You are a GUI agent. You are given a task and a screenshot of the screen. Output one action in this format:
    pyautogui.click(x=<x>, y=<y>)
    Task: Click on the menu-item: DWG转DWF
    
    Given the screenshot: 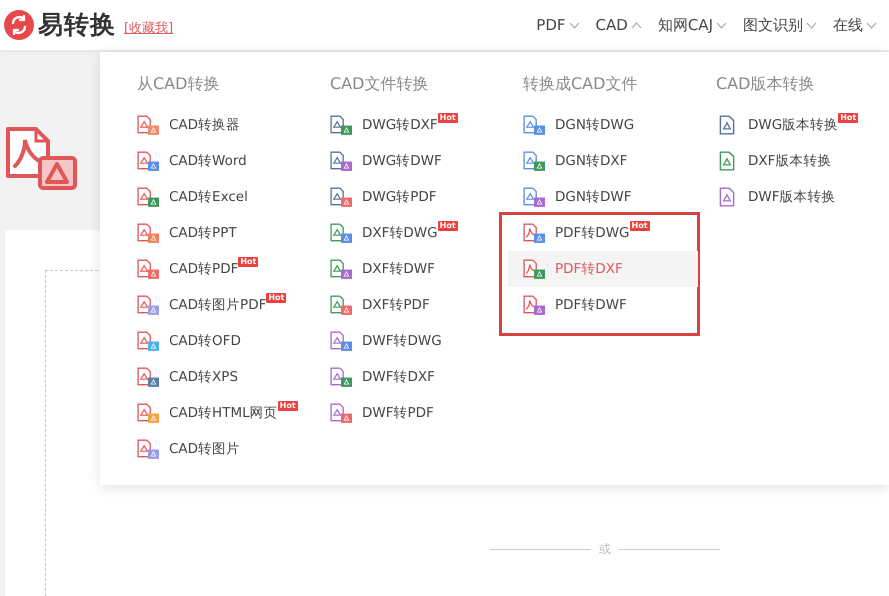 What is the action you would take?
    pyautogui.click(x=388, y=161)
    